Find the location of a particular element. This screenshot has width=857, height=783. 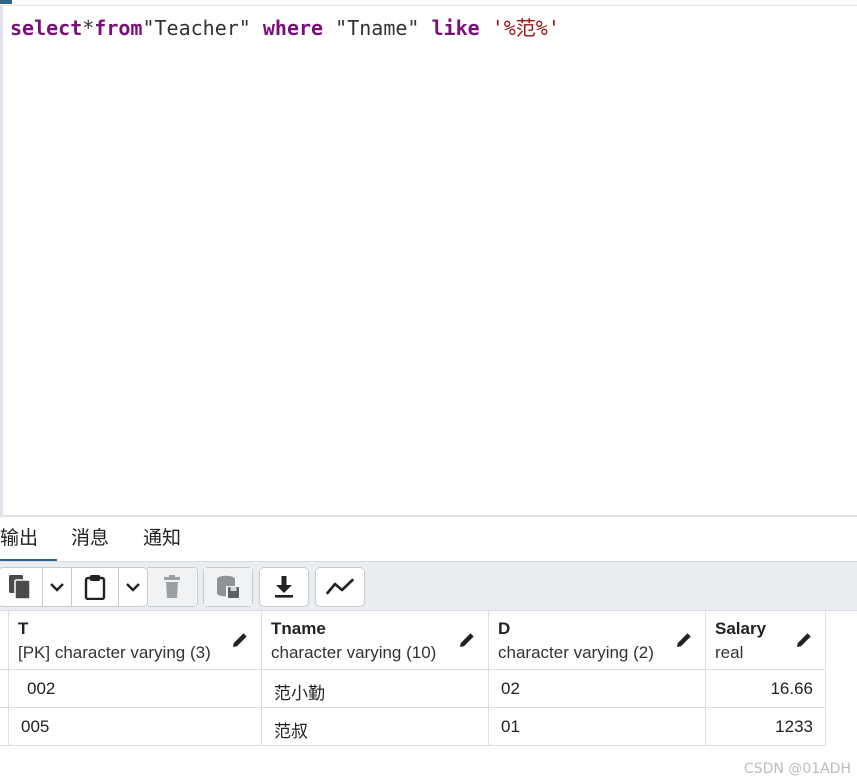

download-button is located at coordinates (284, 587).